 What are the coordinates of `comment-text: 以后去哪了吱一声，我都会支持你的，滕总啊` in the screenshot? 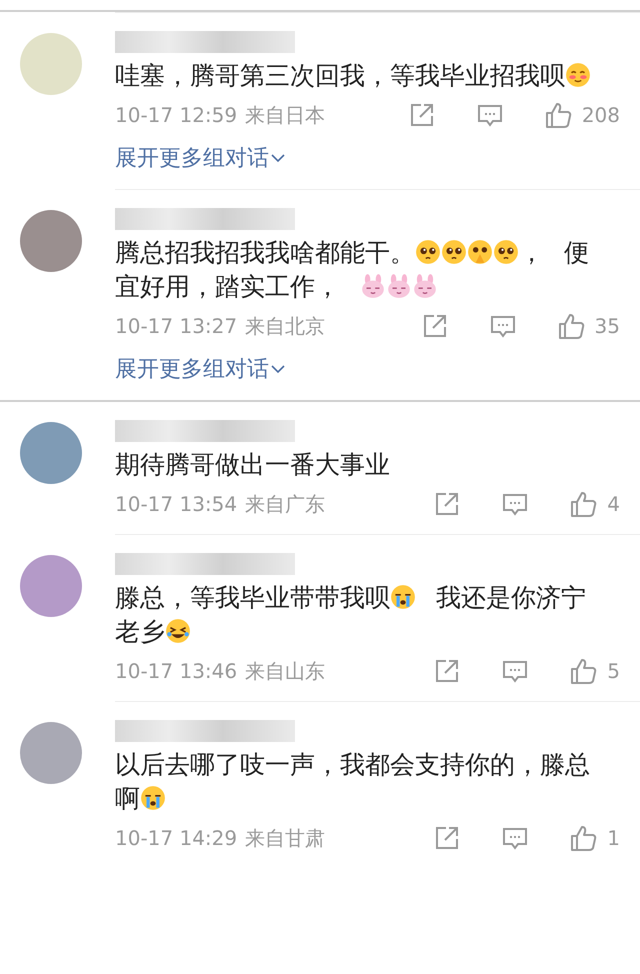 It's located at (353, 782).